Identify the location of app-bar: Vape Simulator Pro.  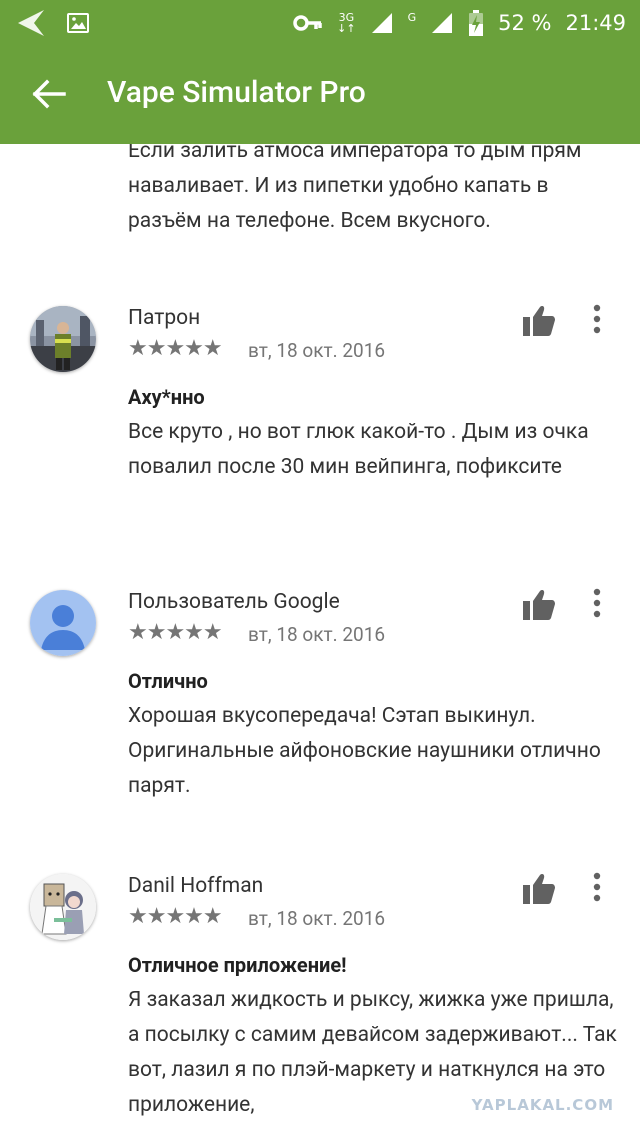
(320, 95).